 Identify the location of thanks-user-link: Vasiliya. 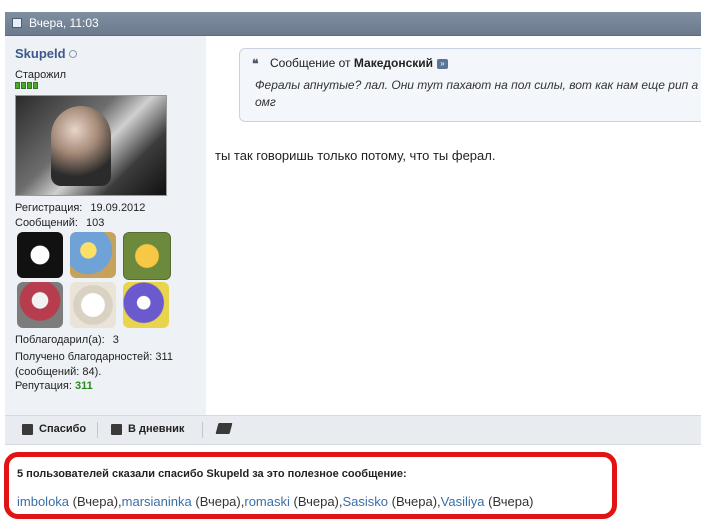
(463, 501).